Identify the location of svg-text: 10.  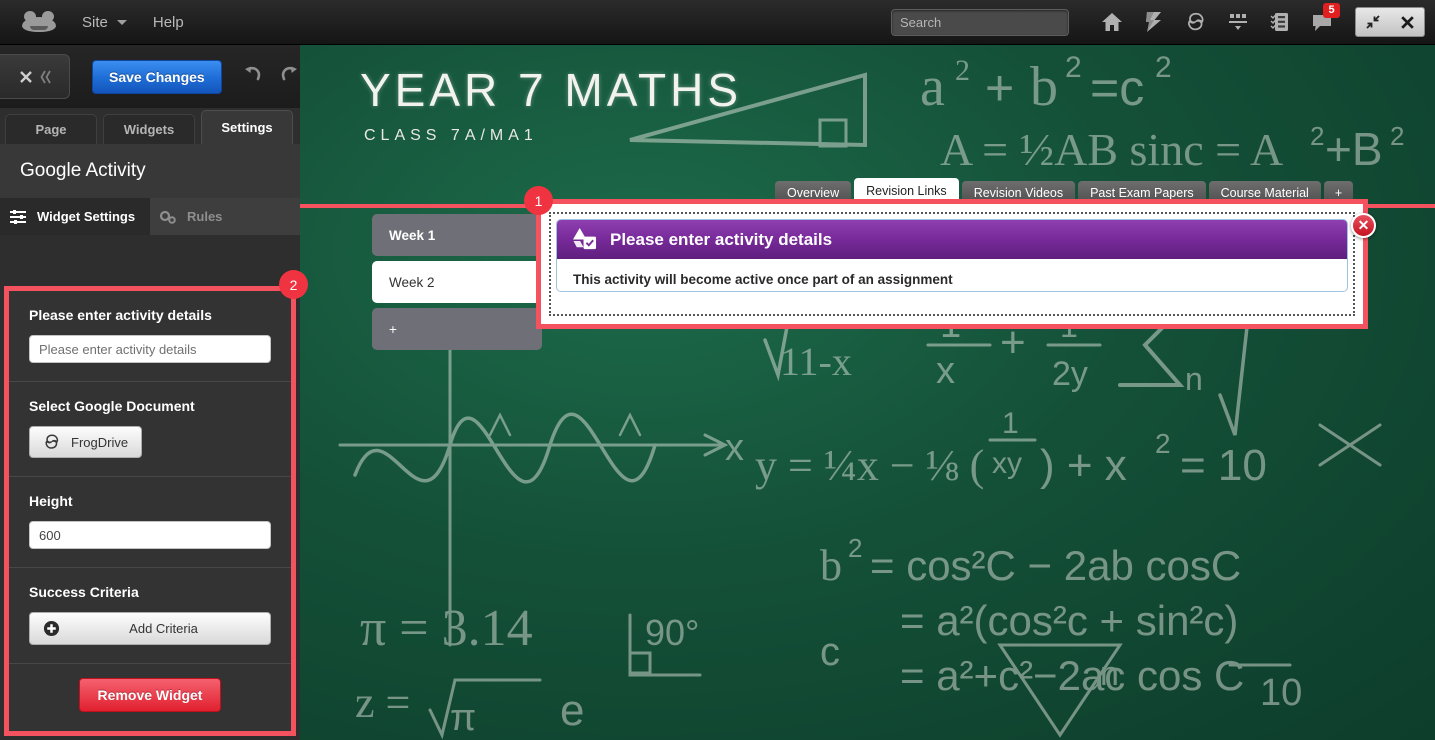
(1281, 693).